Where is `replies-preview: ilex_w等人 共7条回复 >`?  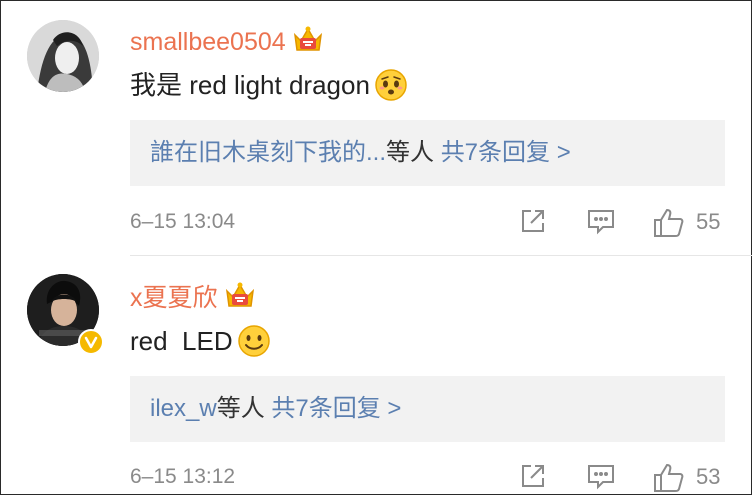
replies-preview: ilex_w等人 共7条回复 > is located at coordinates (427, 409).